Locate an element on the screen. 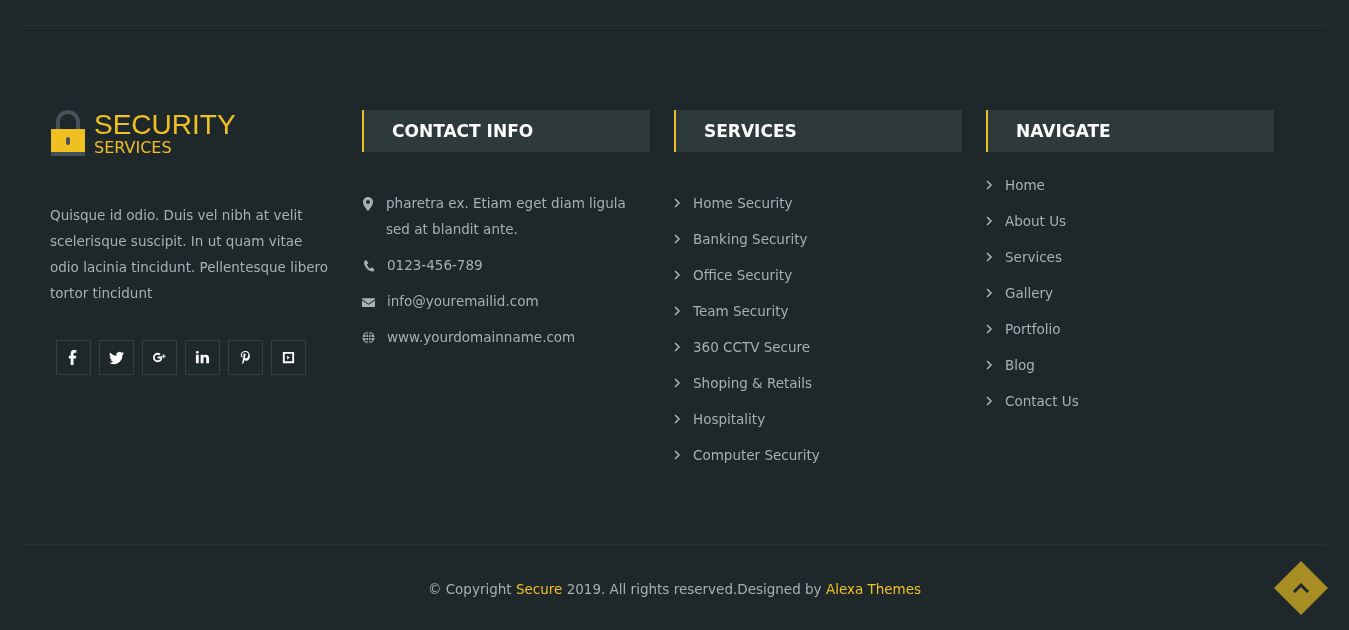  nav-link-item: Blog is located at coordinates (1020, 365).